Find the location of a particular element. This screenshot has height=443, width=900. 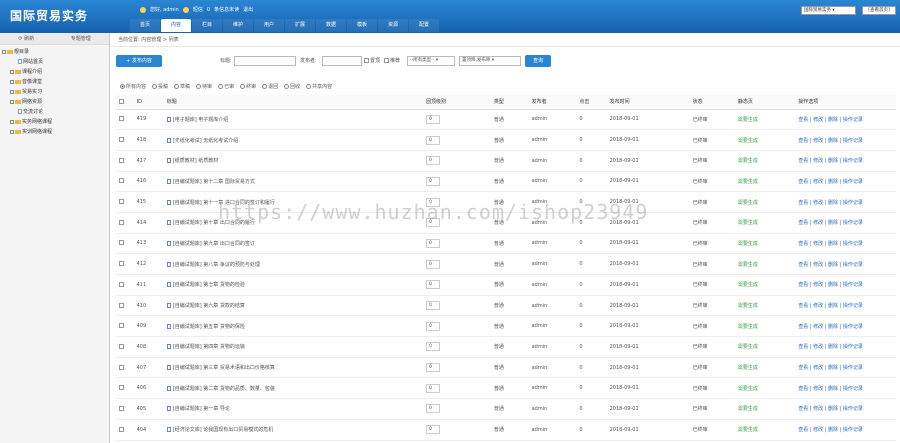

row-title-link: [自编试题库] 第十二章 国际贸易方式 is located at coordinates (214, 182).